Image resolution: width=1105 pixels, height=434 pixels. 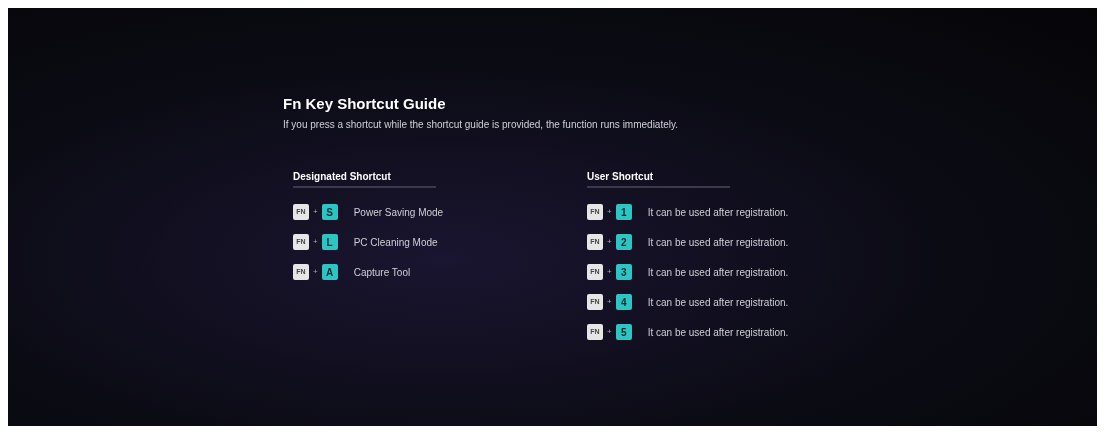 I want to click on section-heading: Designated Shortcut, so click(x=364, y=179).